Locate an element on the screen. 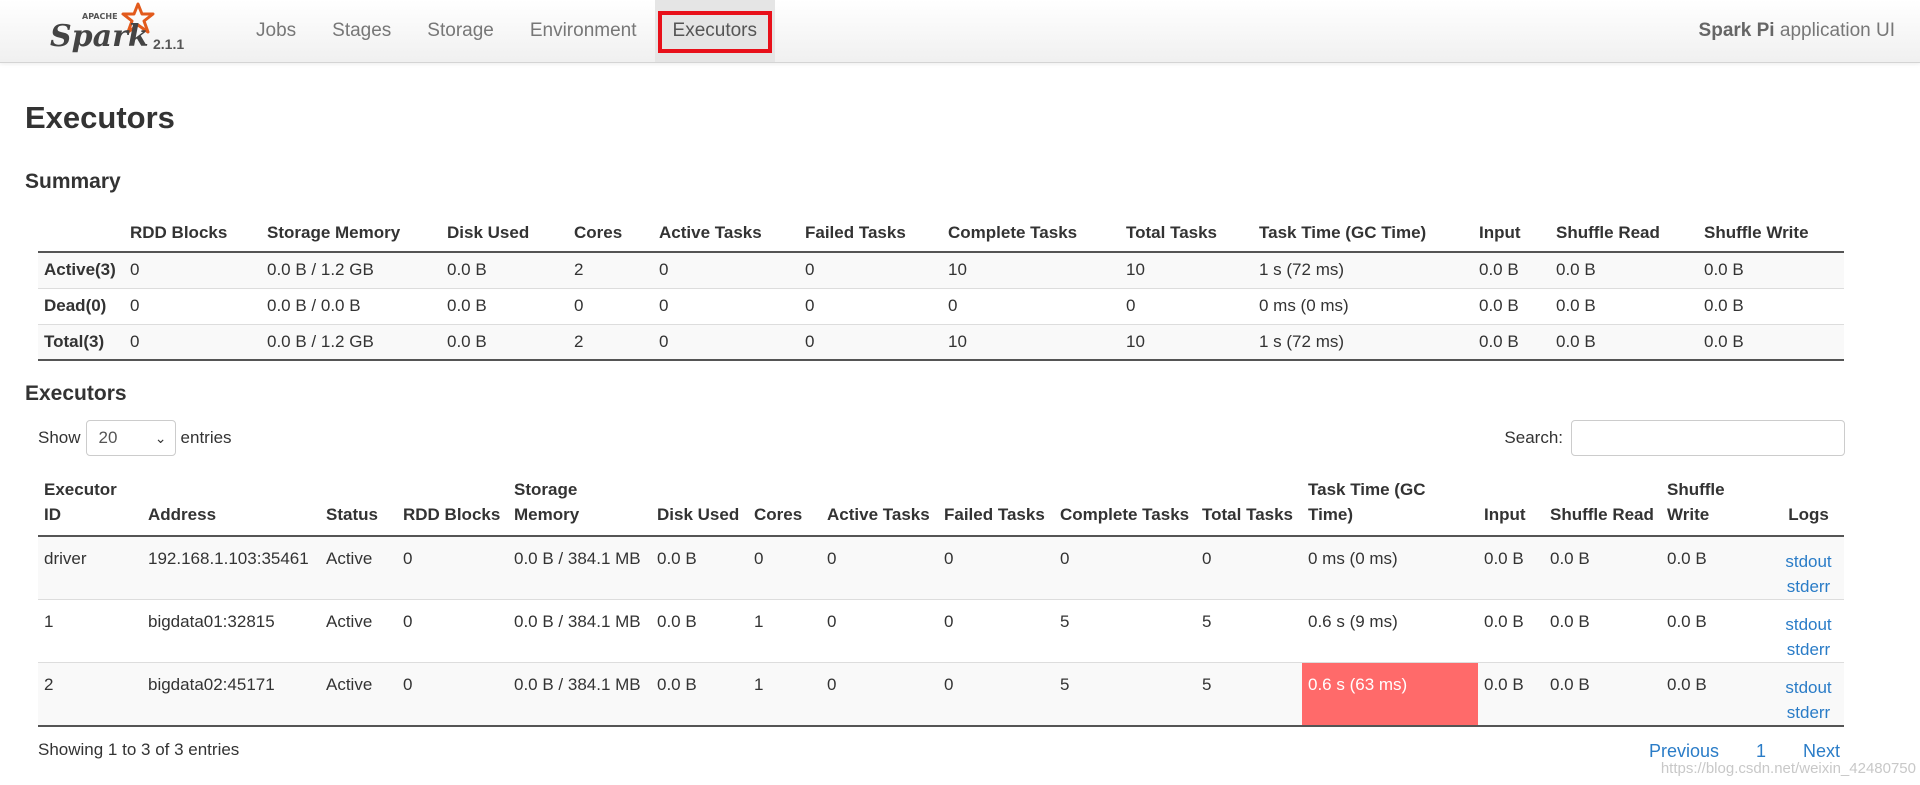 The height and width of the screenshot is (785, 1920). logs-cell: stdout stderr is located at coordinates (1808, 631).